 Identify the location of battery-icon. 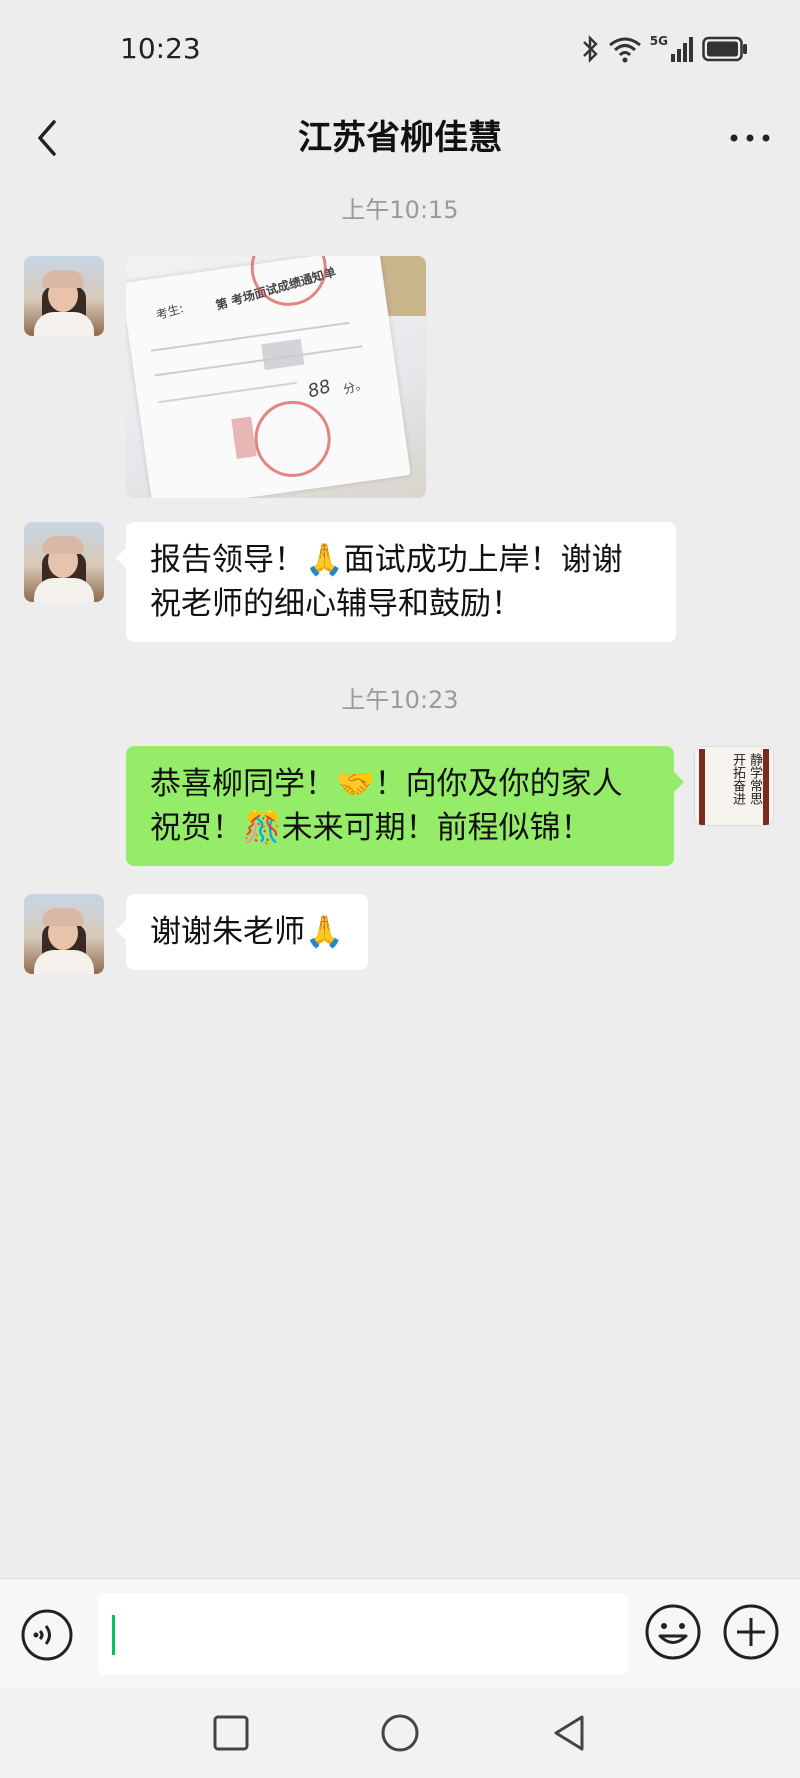
(724, 49).